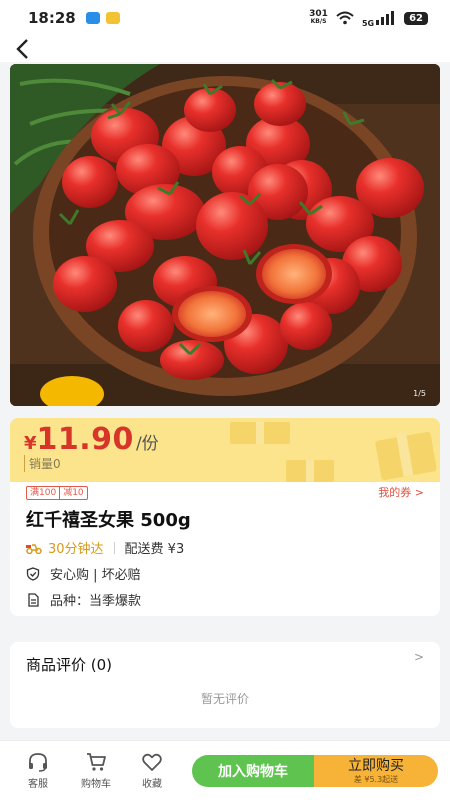 The width and height of the screenshot is (450, 800). What do you see at coordinates (33, 599) in the screenshot?
I see `document-icon` at bounding box center [33, 599].